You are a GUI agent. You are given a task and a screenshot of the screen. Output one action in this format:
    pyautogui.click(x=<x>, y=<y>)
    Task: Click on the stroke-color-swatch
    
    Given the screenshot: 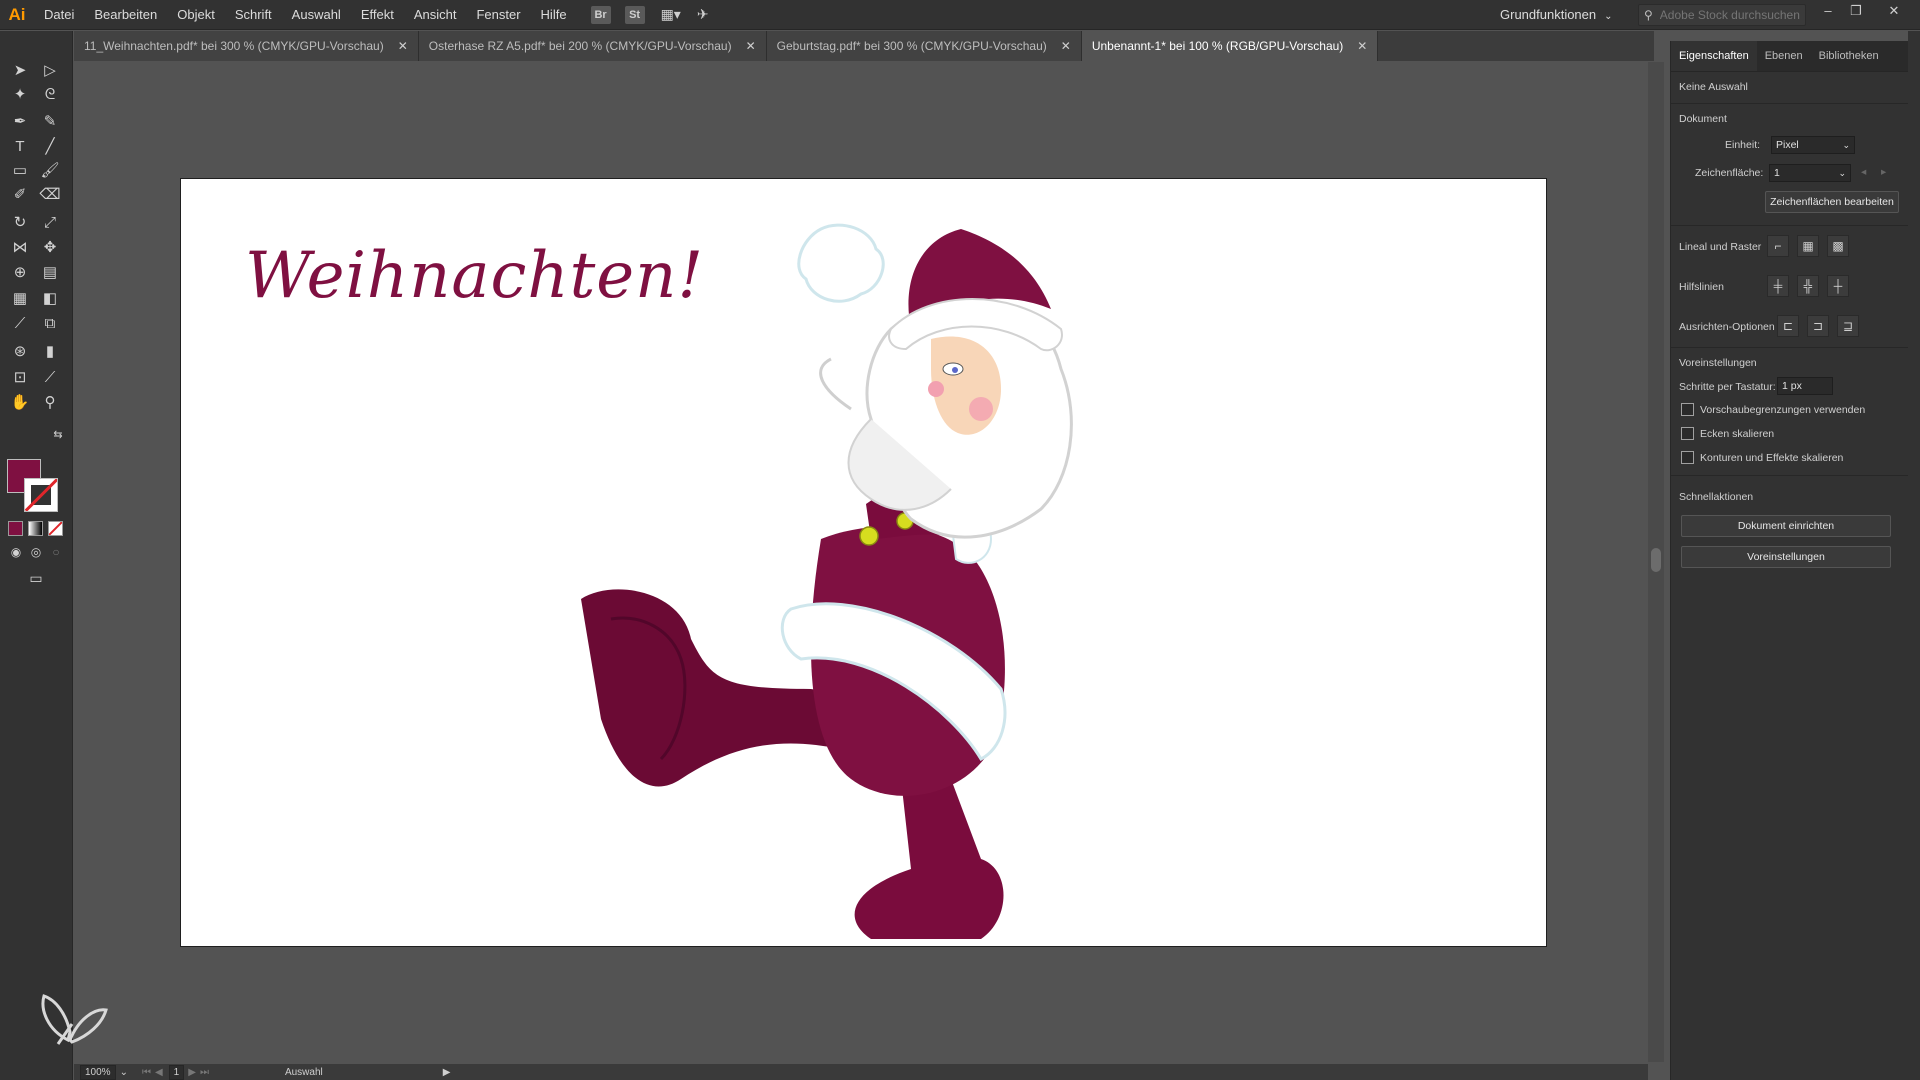 What is the action you would take?
    pyautogui.click(x=41, y=495)
    